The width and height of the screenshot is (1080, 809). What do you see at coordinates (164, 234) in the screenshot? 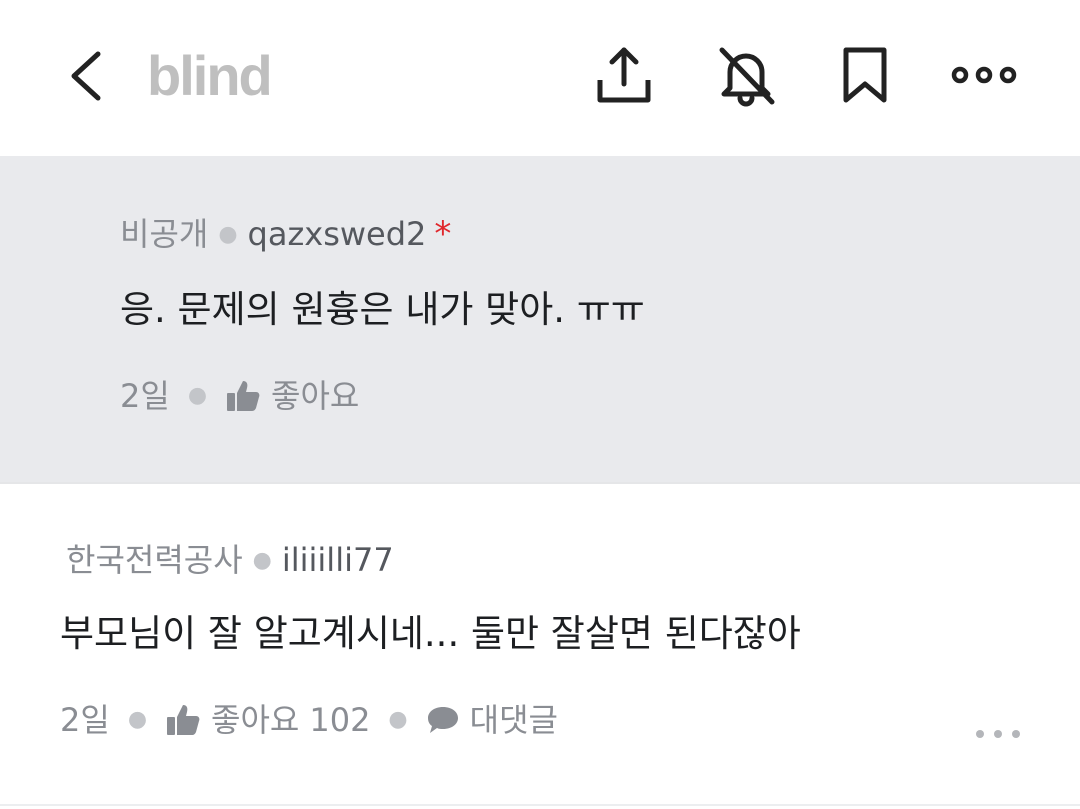
I see `reply-company: 비공개` at bounding box center [164, 234].